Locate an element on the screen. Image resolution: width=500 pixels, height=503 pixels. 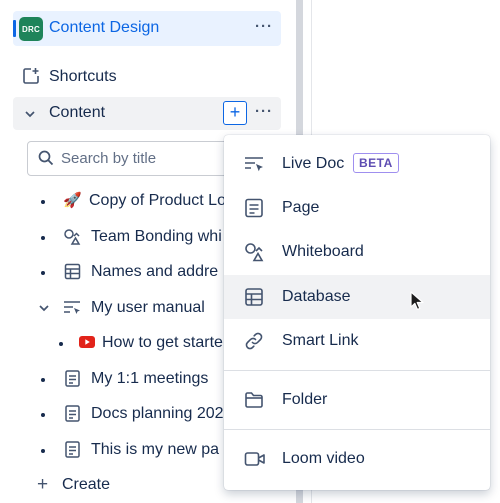
menu-item-label: Smart Link is located at coordinates (320, 340).